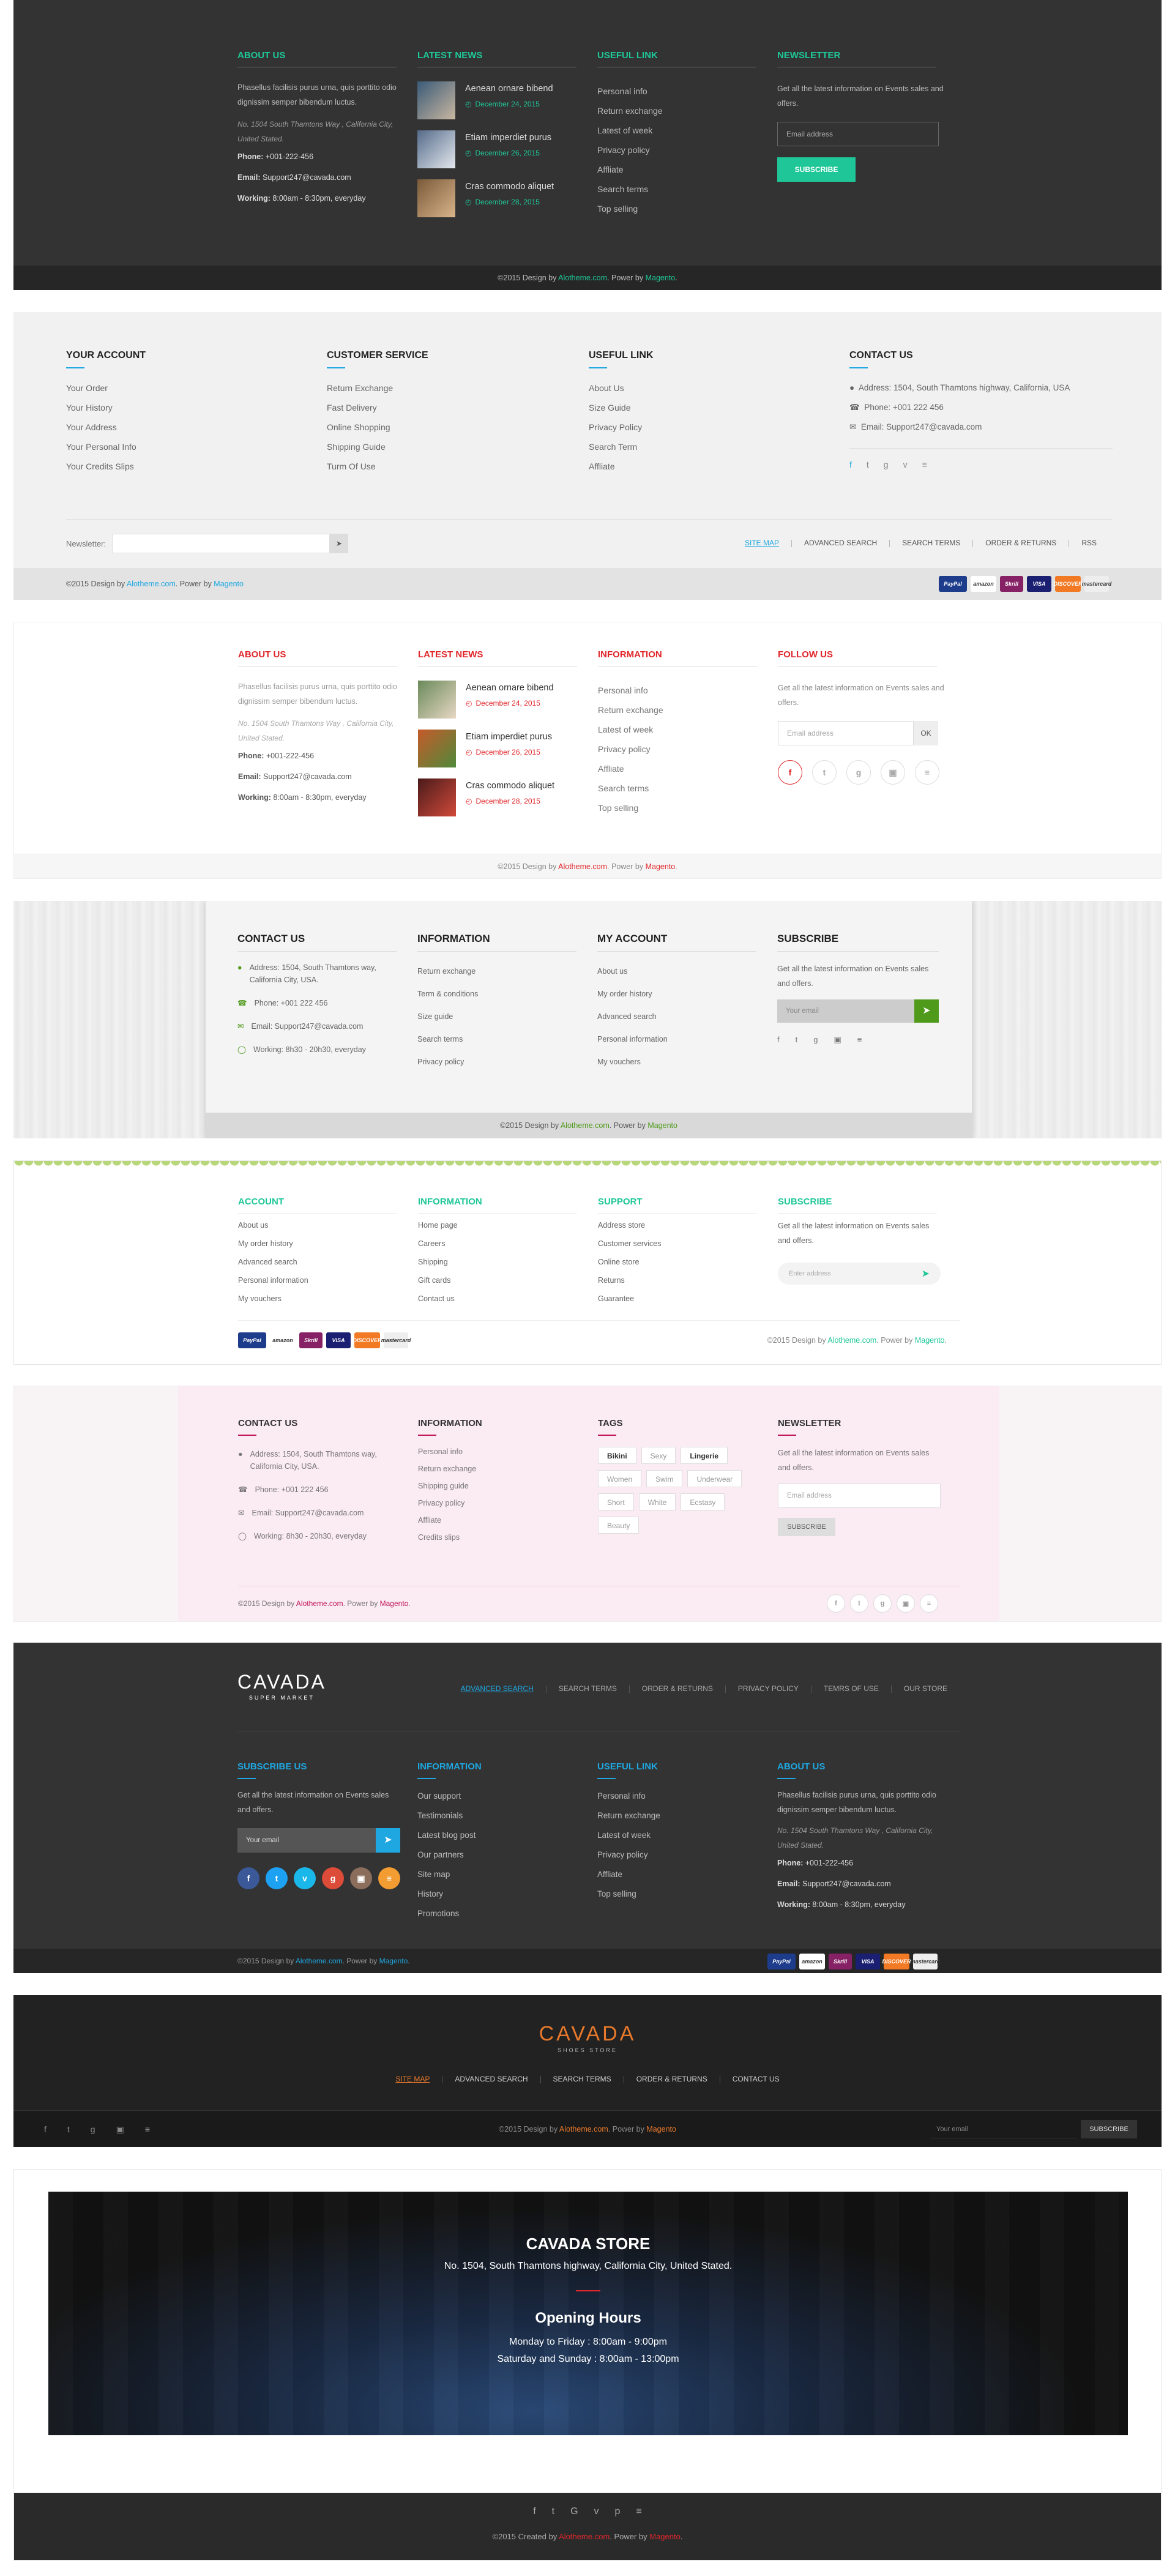 The image size is (1175, 2576). What do you see at coordinates (509, 187) in the screenshot?
I see `news-title: Cras commodo aliquet` at bounding box center [509, 187].